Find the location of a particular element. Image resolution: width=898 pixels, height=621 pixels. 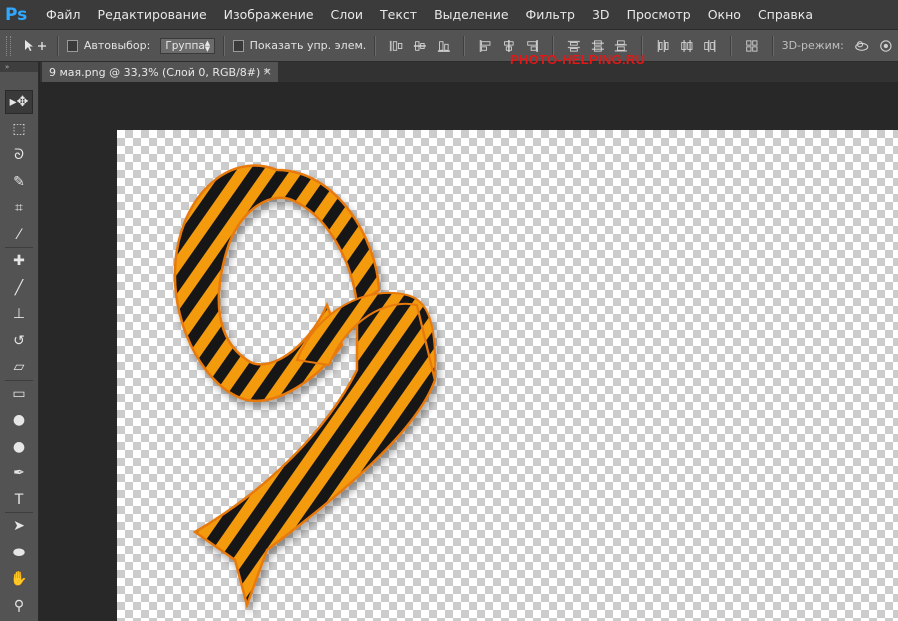

blur-tool: ● is located at coordinates (19, 420).